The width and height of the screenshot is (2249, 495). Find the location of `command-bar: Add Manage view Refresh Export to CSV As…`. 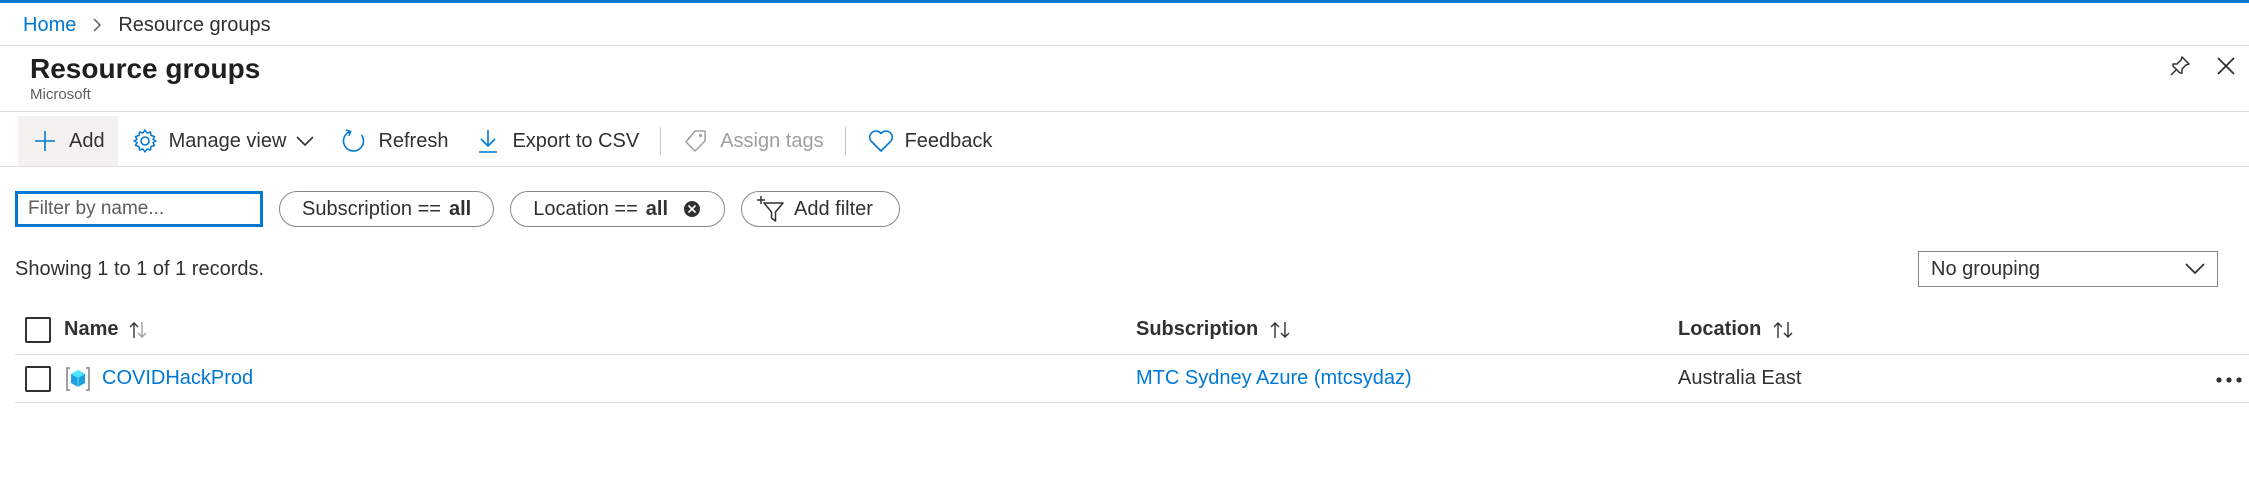

command-bar: Add Manage view Refresh Export to CSV As… is located at coordinates (511, 141).